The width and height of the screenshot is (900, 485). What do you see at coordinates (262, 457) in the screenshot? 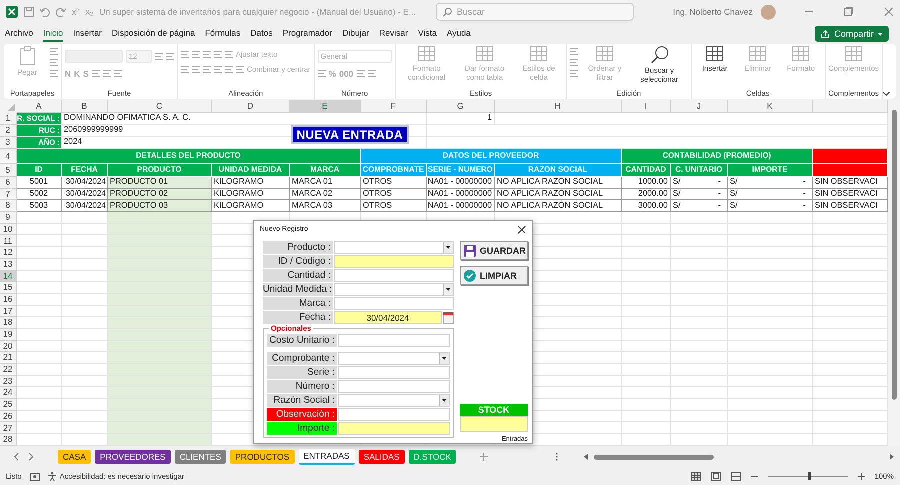
I see `sheet-tab: PRODUCTOS` at bounding box center [262, 457].